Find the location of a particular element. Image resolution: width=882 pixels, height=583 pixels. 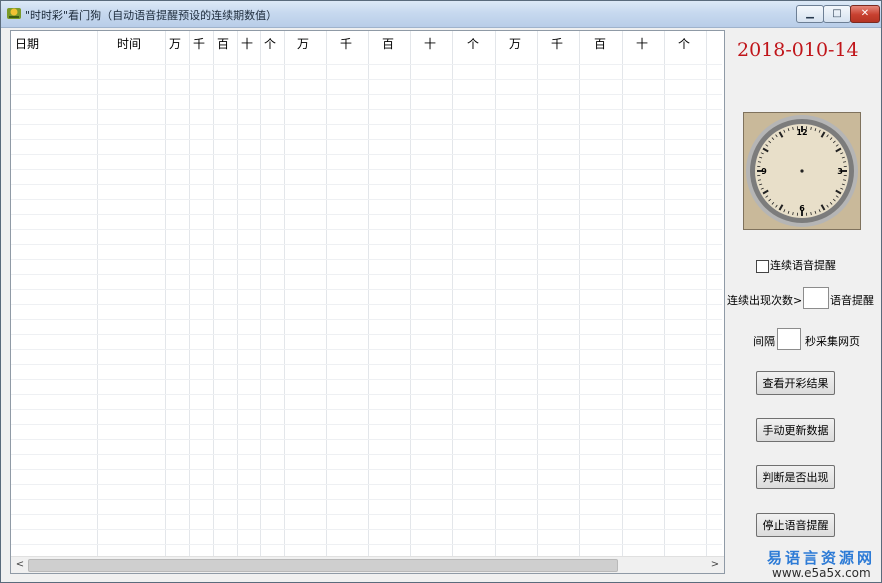

checkbox-box is located at coordinates (762, 266).